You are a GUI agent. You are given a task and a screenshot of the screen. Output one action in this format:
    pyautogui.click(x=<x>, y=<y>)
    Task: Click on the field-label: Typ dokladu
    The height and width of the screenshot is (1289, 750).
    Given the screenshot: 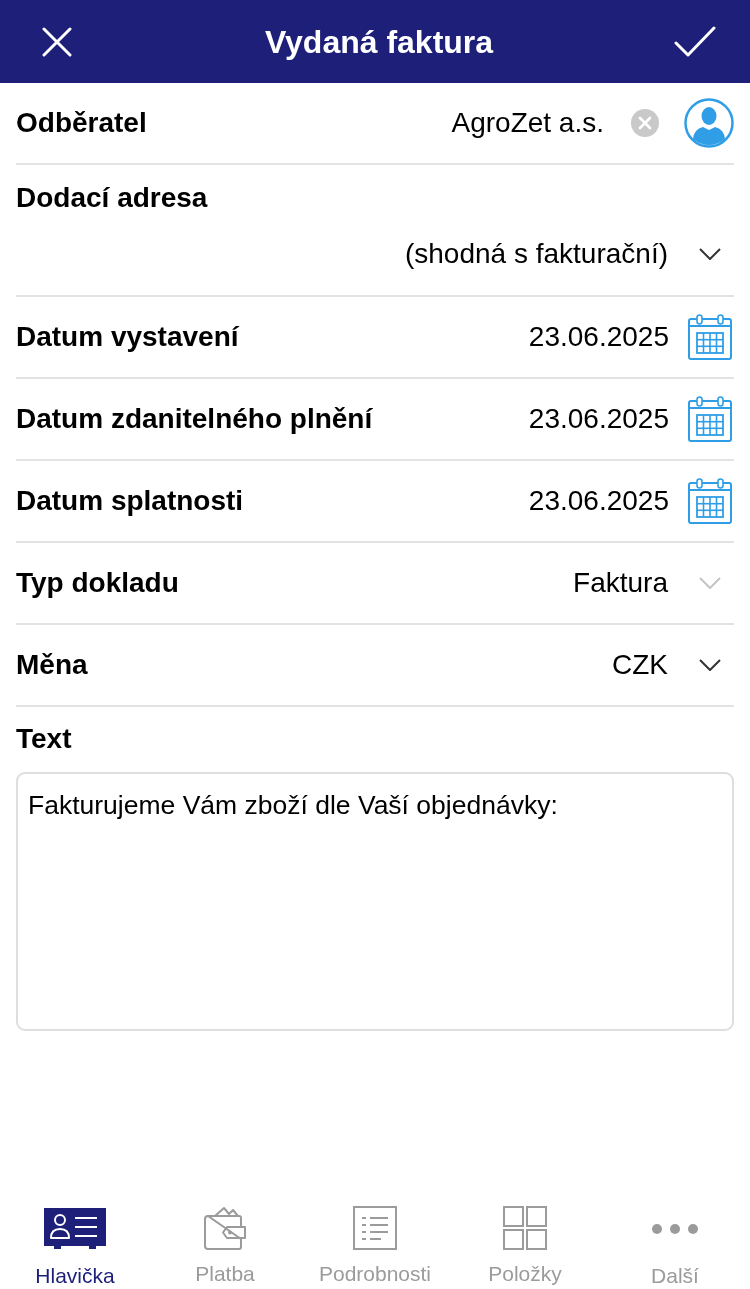 What is the action you would take?
    pyautogui.click(x=97, y=583)
    